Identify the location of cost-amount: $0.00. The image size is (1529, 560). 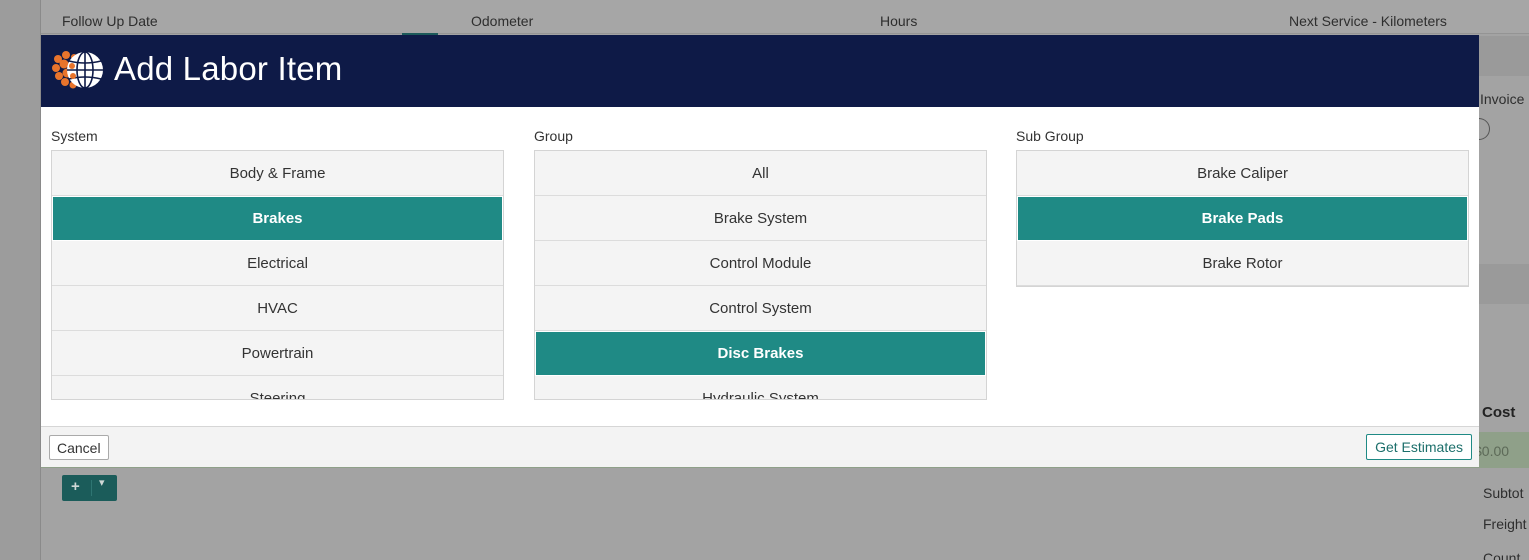
(1492, 451).